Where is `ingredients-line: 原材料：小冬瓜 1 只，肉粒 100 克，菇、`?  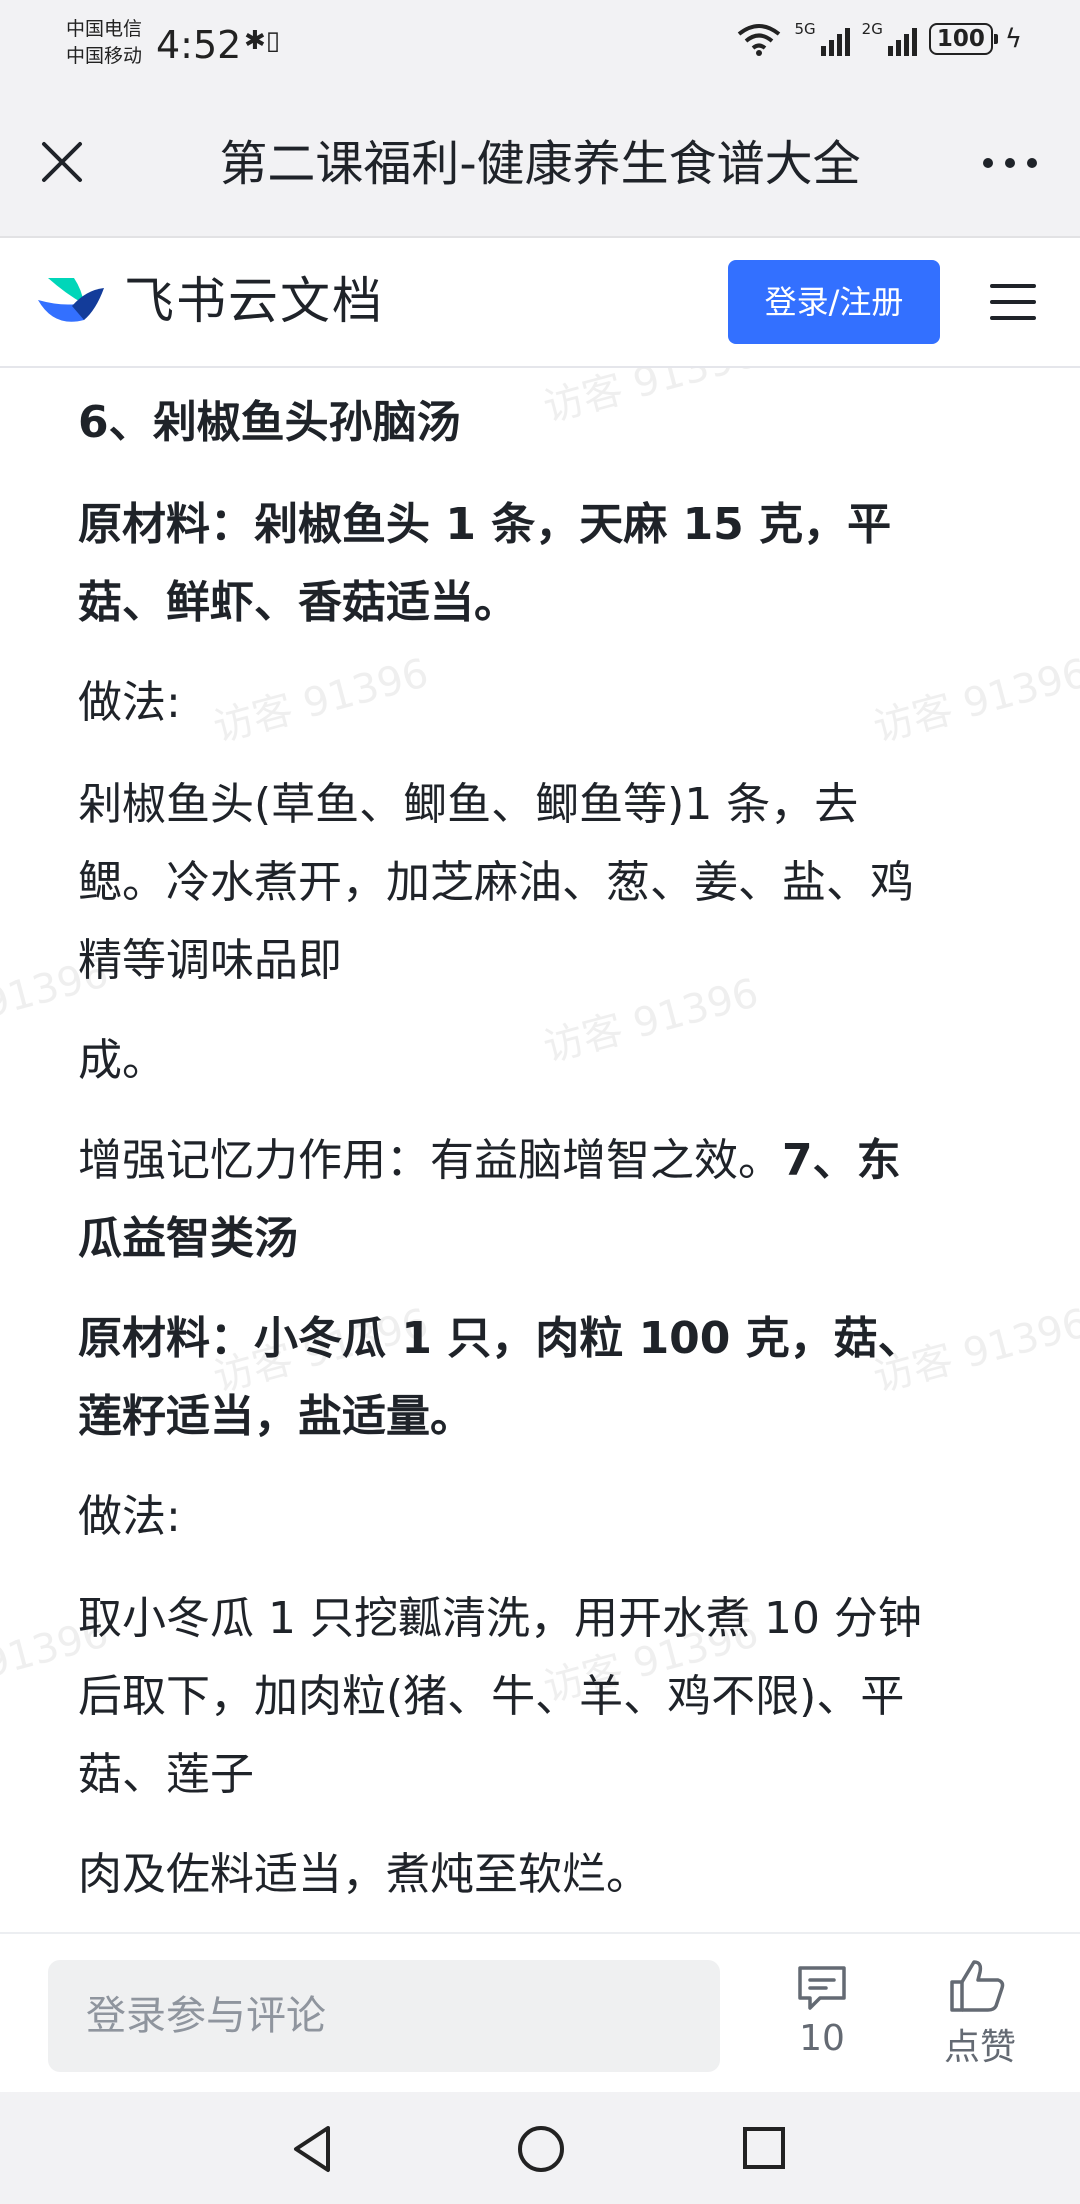 ingredients-line: 原材料：小冬瓜 1 只，肉粒 100 克，菇、 is located at coordinates (500, 1338).